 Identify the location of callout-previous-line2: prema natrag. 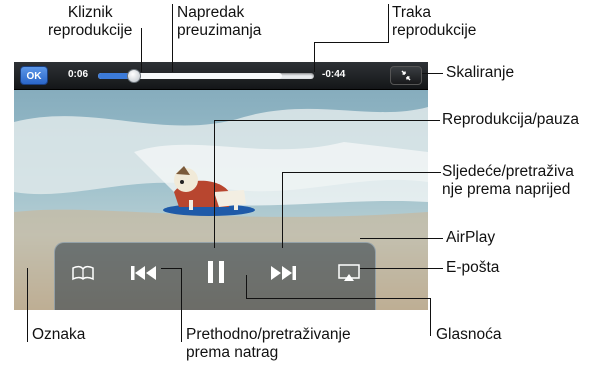
(232, 352).